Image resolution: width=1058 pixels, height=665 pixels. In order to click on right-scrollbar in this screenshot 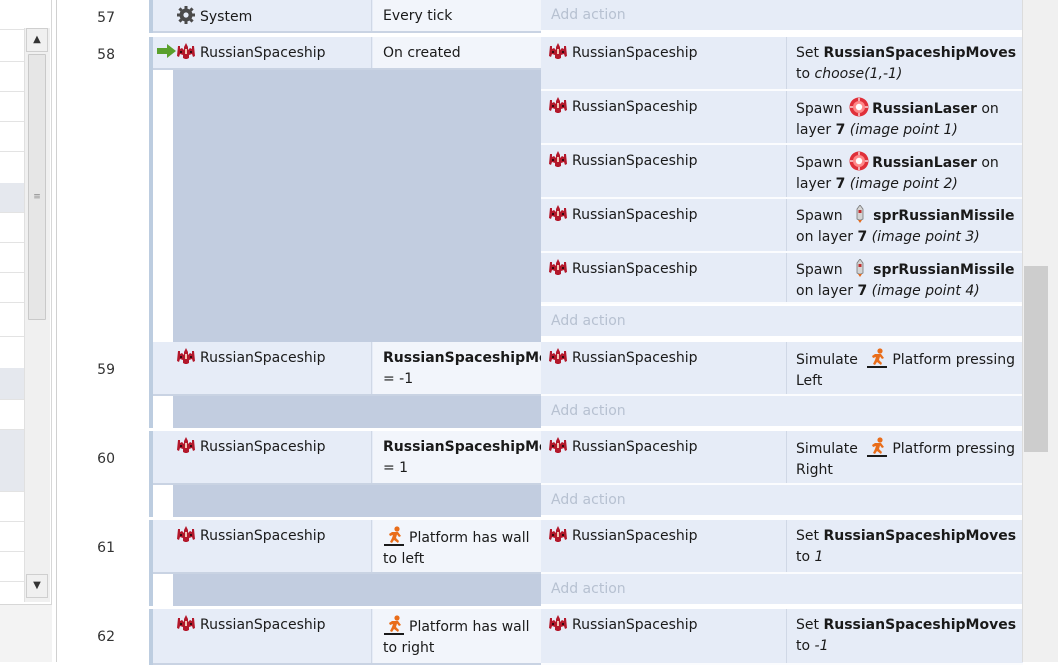, I will do `click(1040, 331)`.